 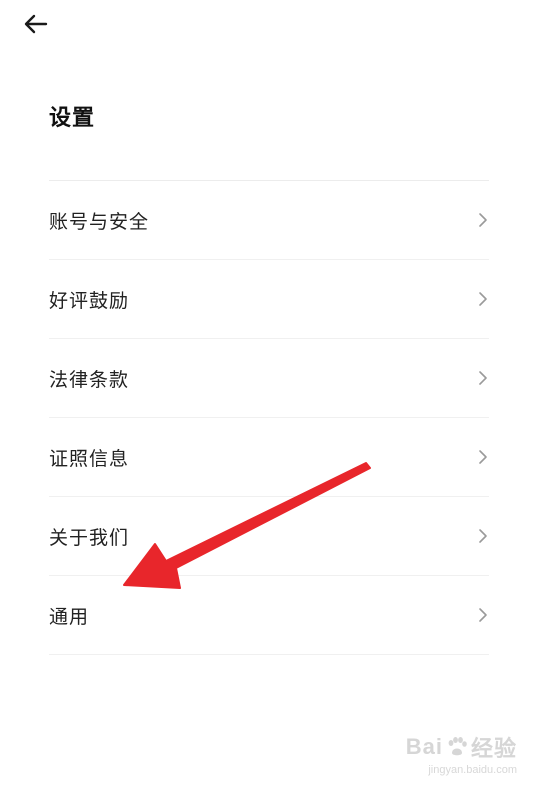 I want to click on menu-item-label: 好评鼓励, so click(x=89, y=300).